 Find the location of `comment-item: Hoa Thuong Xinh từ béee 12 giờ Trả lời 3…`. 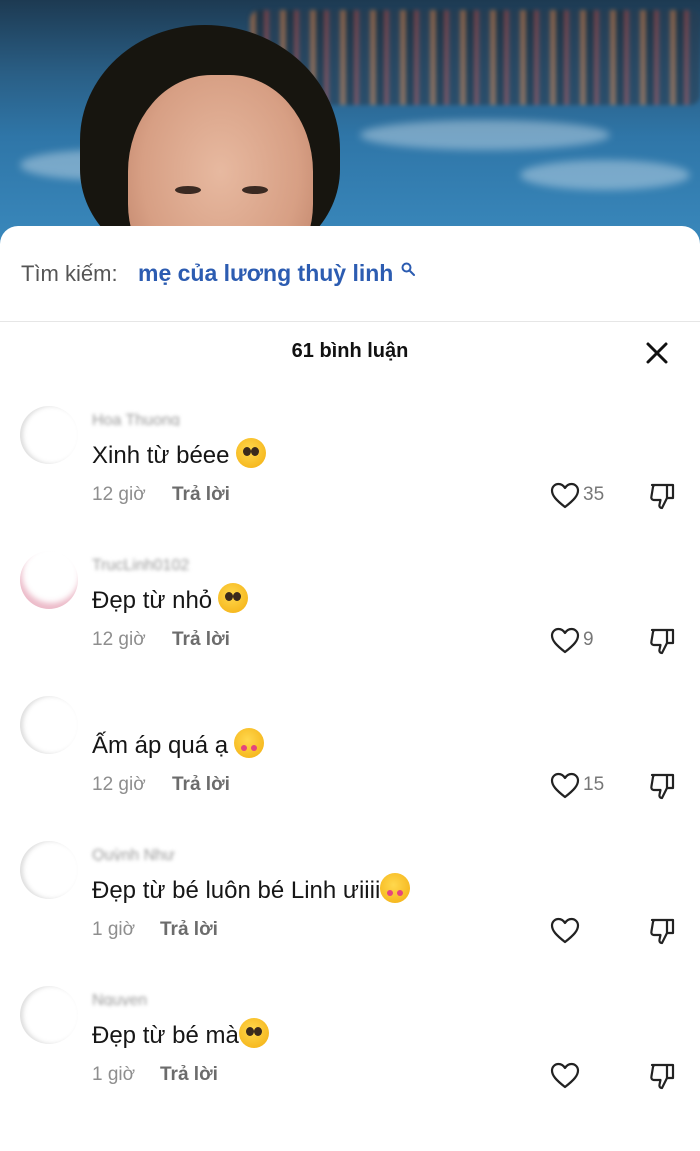

comment-item: Hoa Thuong Xinh từ béee 12 giờ Trả lời 3… is located at coordinates (350, 488).